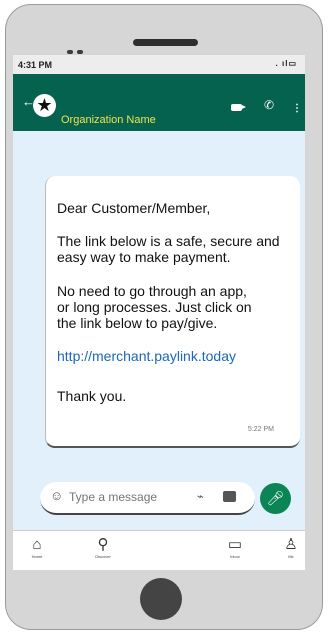 Image resolution: width=328 pixels, height=633 pixels. Describe the element at coordinates (146, 356) in the screenshot. I see `payment-link: http://merchant.paylink.today` at that location.